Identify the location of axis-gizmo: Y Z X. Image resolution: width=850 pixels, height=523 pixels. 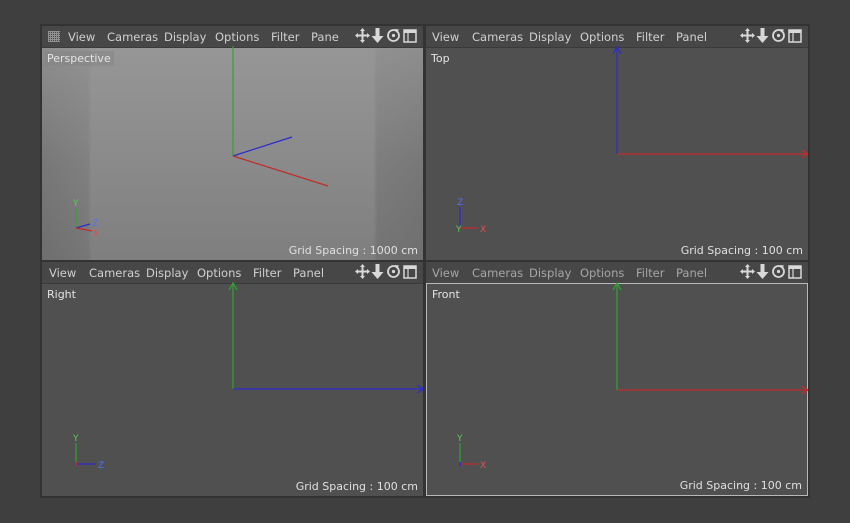
(85, 219).